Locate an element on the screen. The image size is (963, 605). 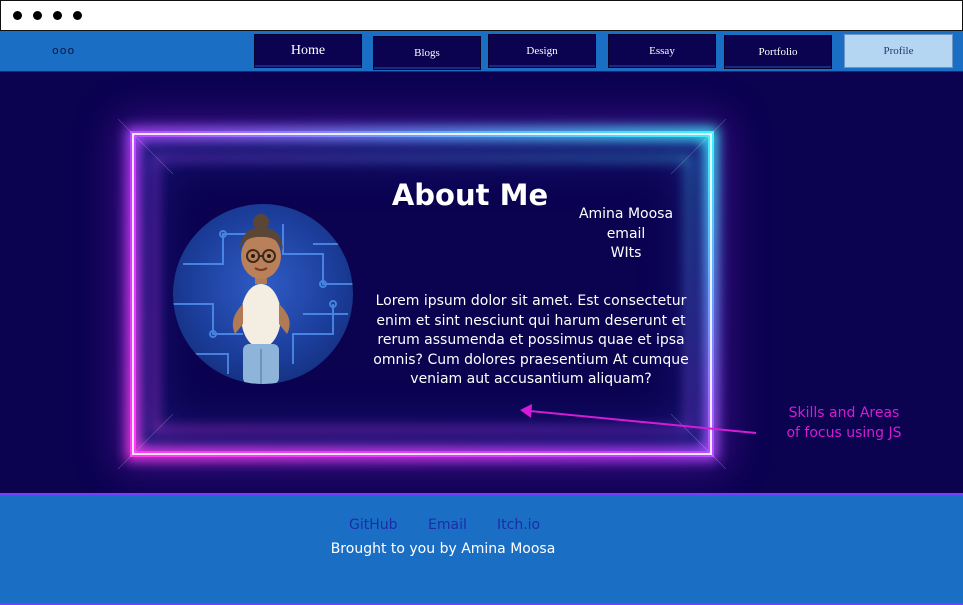
footer-link-github: GitHub is located at coordinates (373, 525).